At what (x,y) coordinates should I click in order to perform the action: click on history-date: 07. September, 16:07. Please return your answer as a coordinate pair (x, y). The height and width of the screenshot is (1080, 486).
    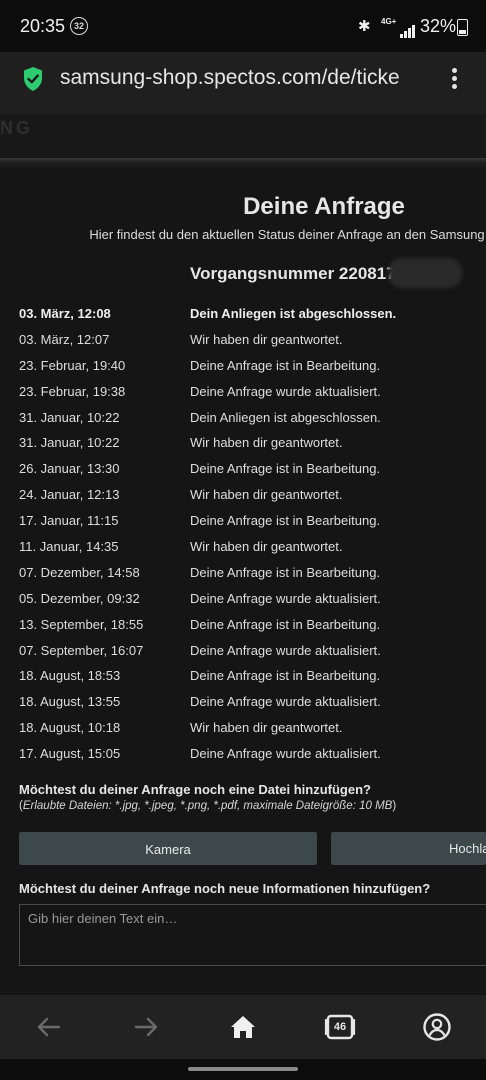
    Looking at the image, I should click on (81, 650).